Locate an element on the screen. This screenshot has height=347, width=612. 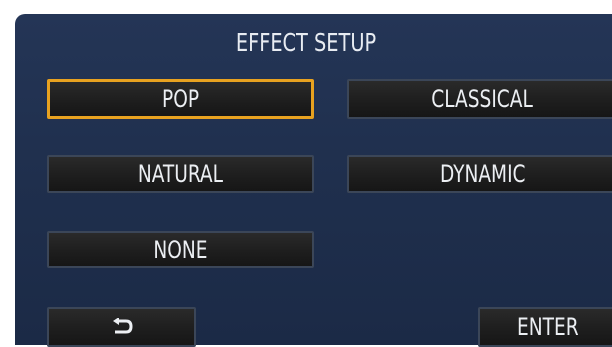
option-natural-label: NATURAL is located at coordinates (180, 174).